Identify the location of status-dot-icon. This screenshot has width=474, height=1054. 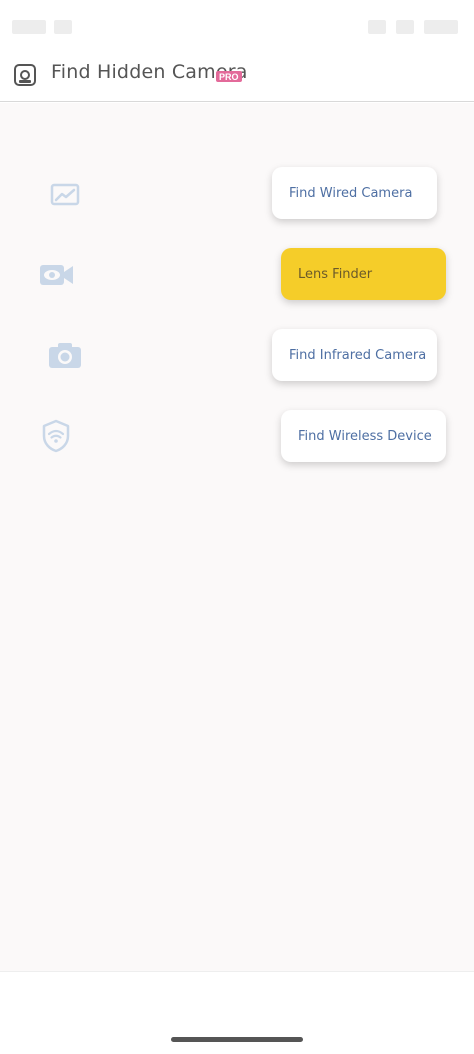
(63, 27).